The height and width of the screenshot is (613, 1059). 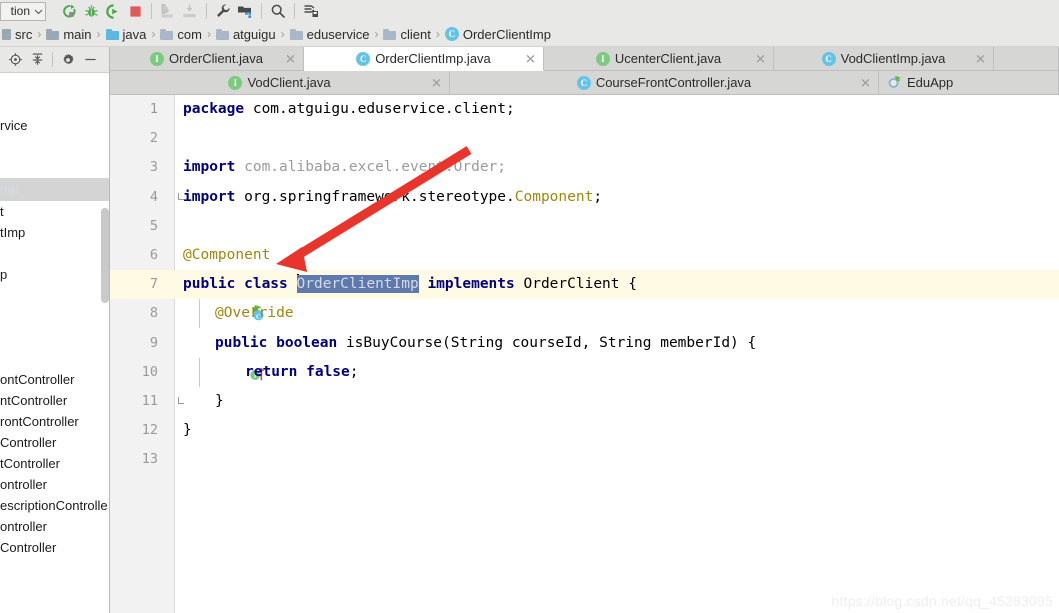 I want to click on code-line: 2, so click(x=584, y=138).